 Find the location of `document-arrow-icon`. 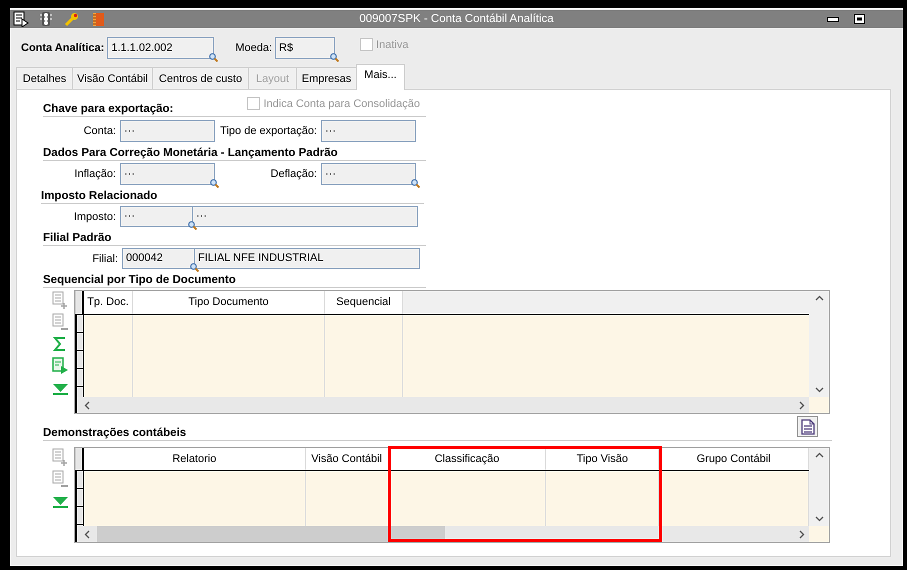

document-arrow-icon is located at coordinates (60, 366).